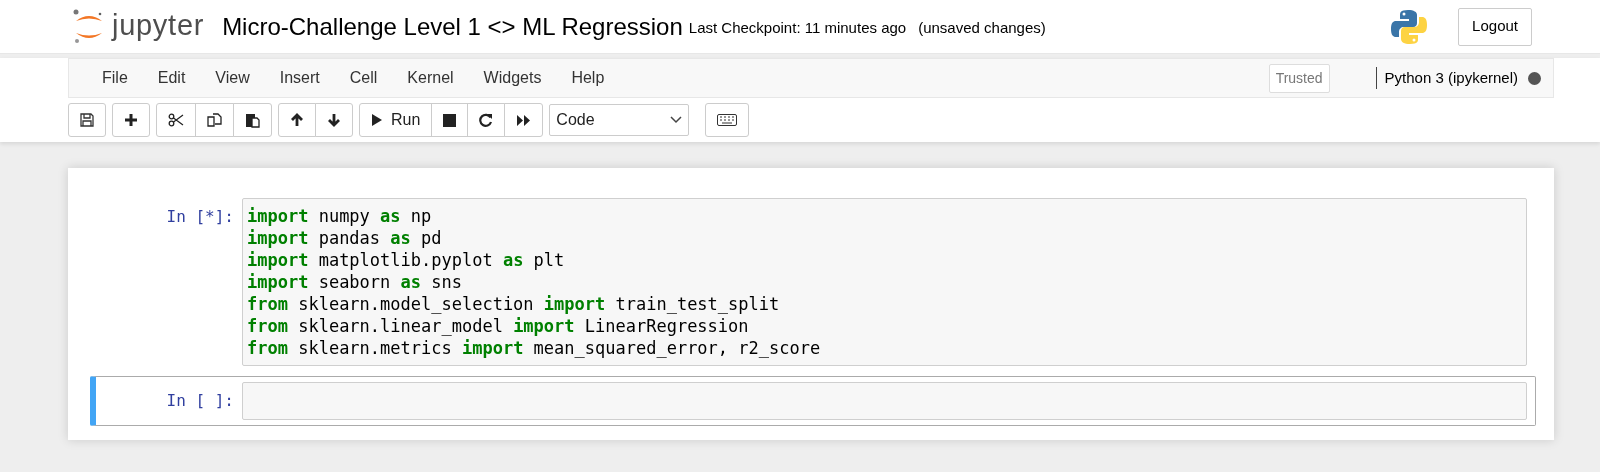 The width and height of the screenshot is (1600, 472). I want to click on insert-cell-button, so click(131, 120).